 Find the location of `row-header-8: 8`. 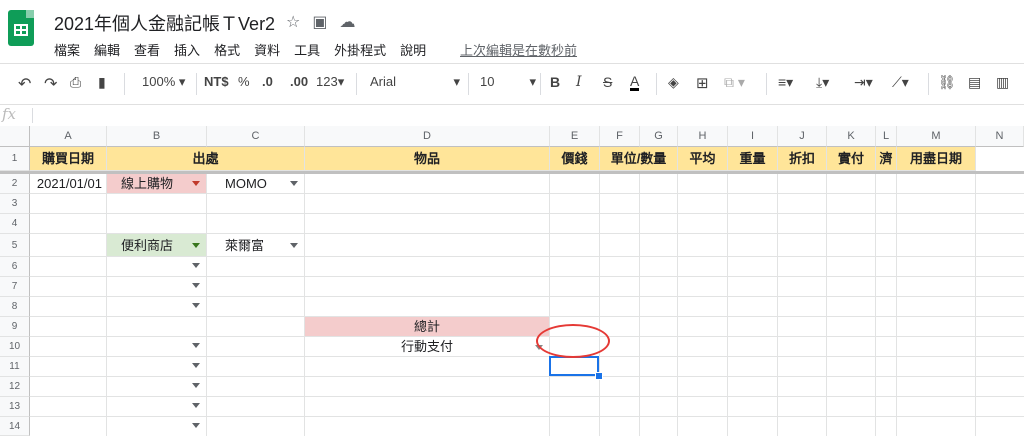

row-header-8: 8 is located at coordinates (15, 307).